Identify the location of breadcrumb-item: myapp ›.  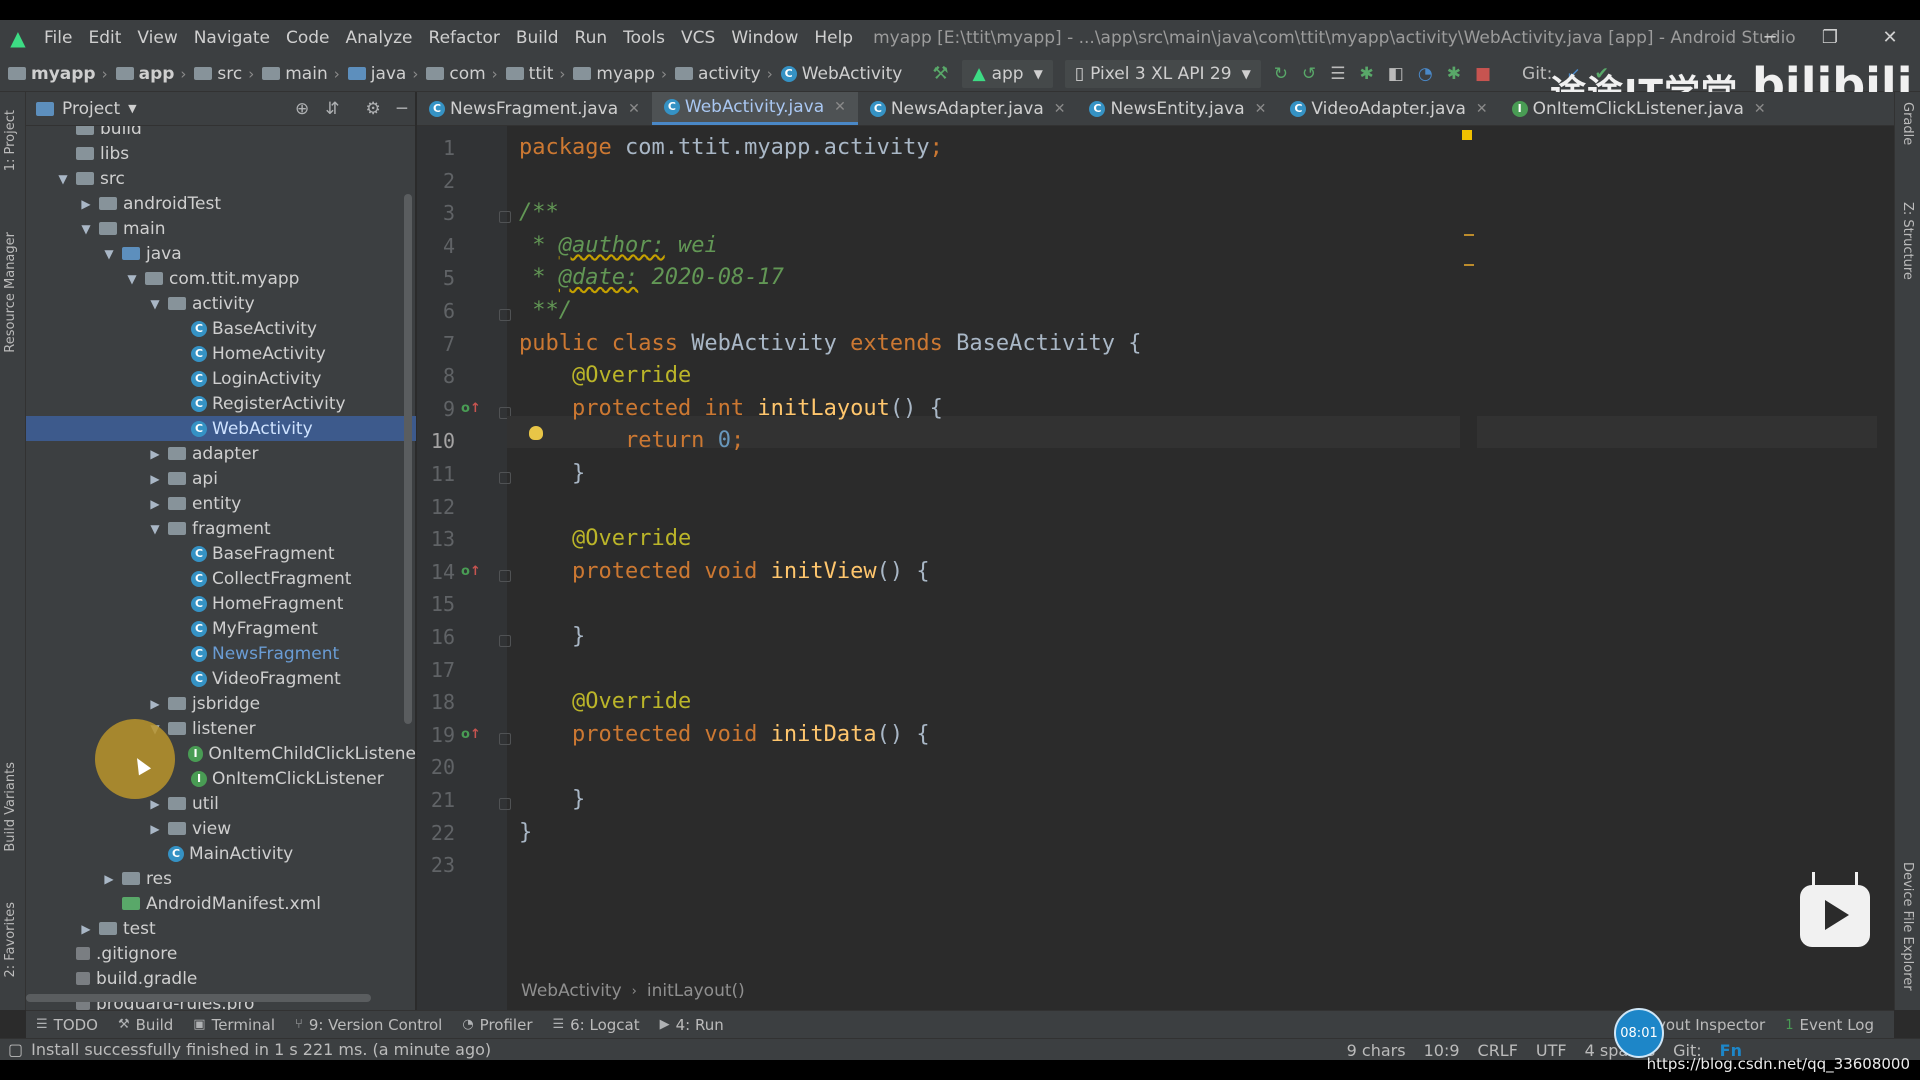
(54, 74).